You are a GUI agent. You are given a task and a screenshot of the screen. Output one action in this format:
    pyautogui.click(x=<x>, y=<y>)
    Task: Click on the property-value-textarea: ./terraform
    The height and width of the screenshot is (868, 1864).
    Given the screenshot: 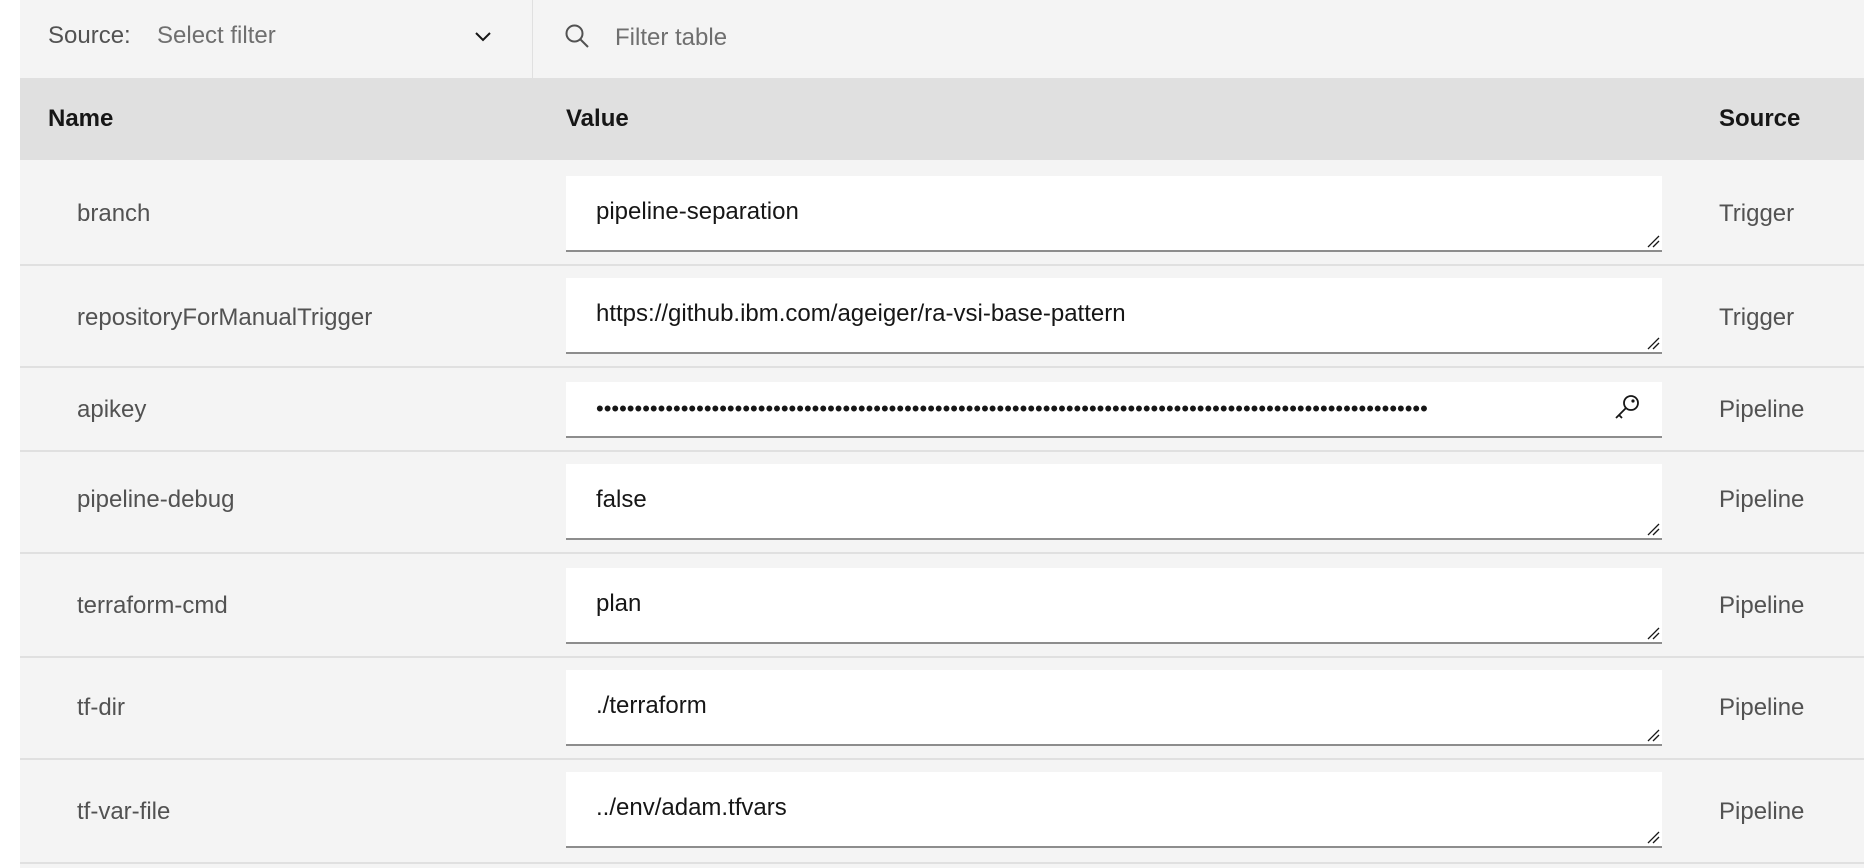 What is the action you would take?
    pyautogui.click(x=1114, y=708)
    